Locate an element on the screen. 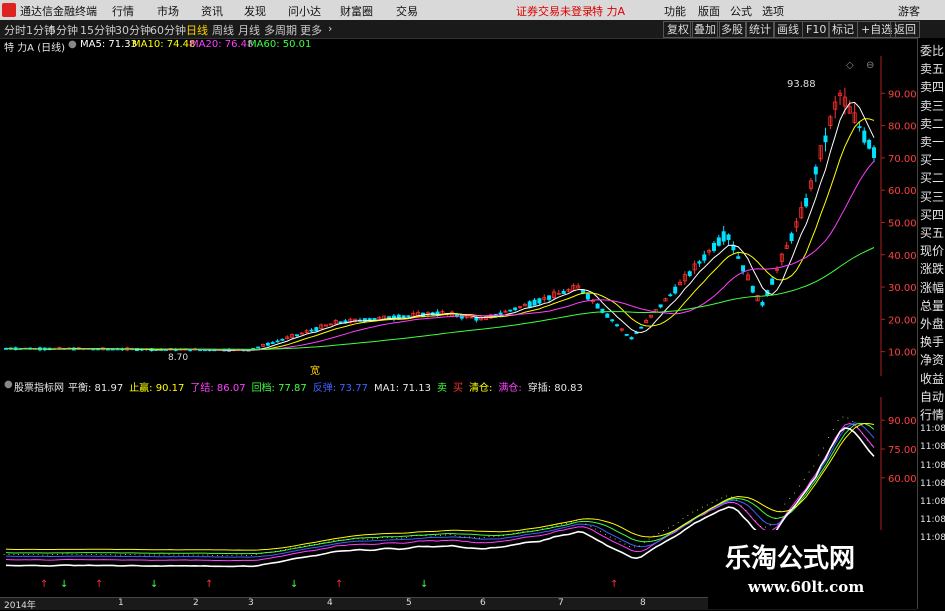 The width and height of the screenshot is (945, 611). period-60min: 60分钟 is located at coordinates (168, 30).